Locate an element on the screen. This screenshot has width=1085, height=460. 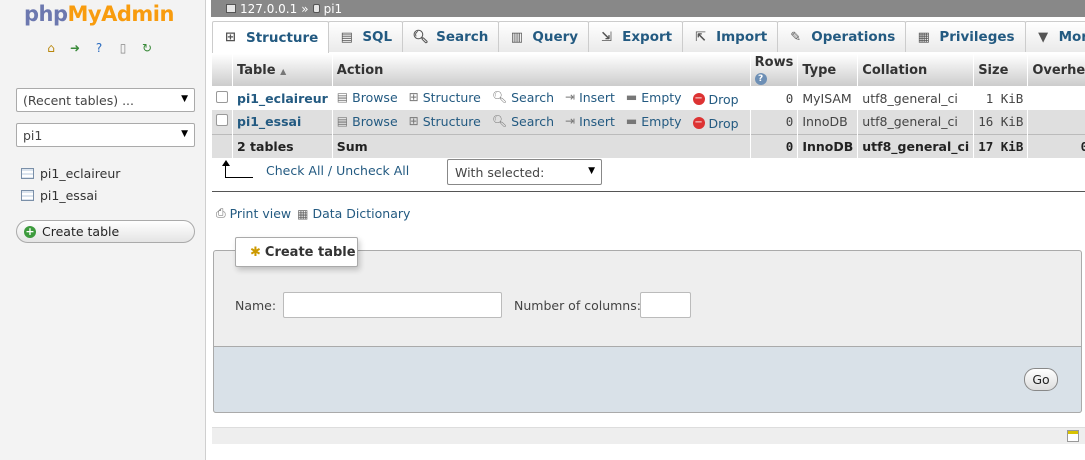
columns-count-input is located at coordinates (665, 305).